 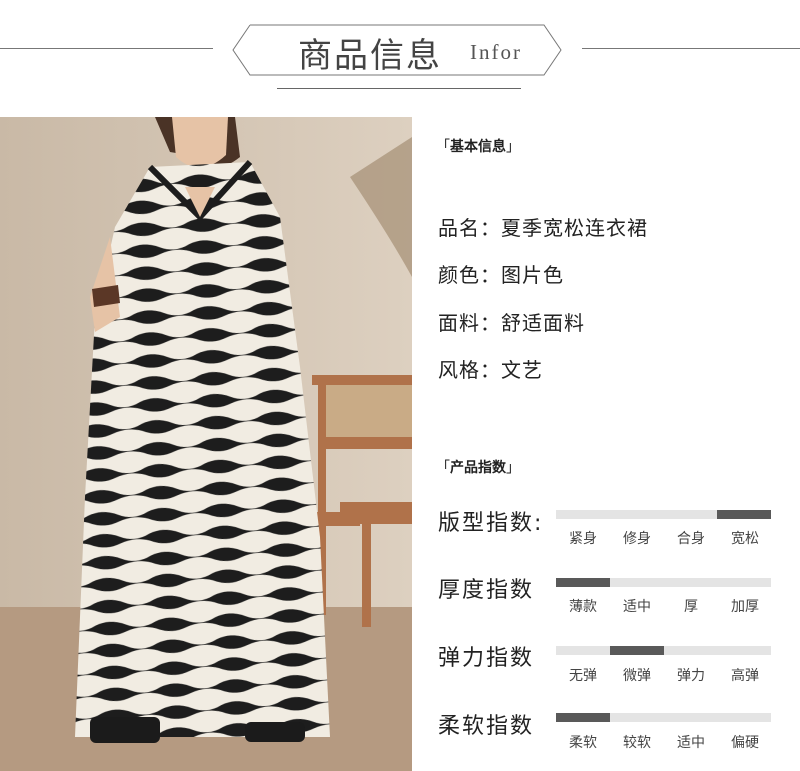 I want to click on softness-index-bar, so click(x=663, y=717).